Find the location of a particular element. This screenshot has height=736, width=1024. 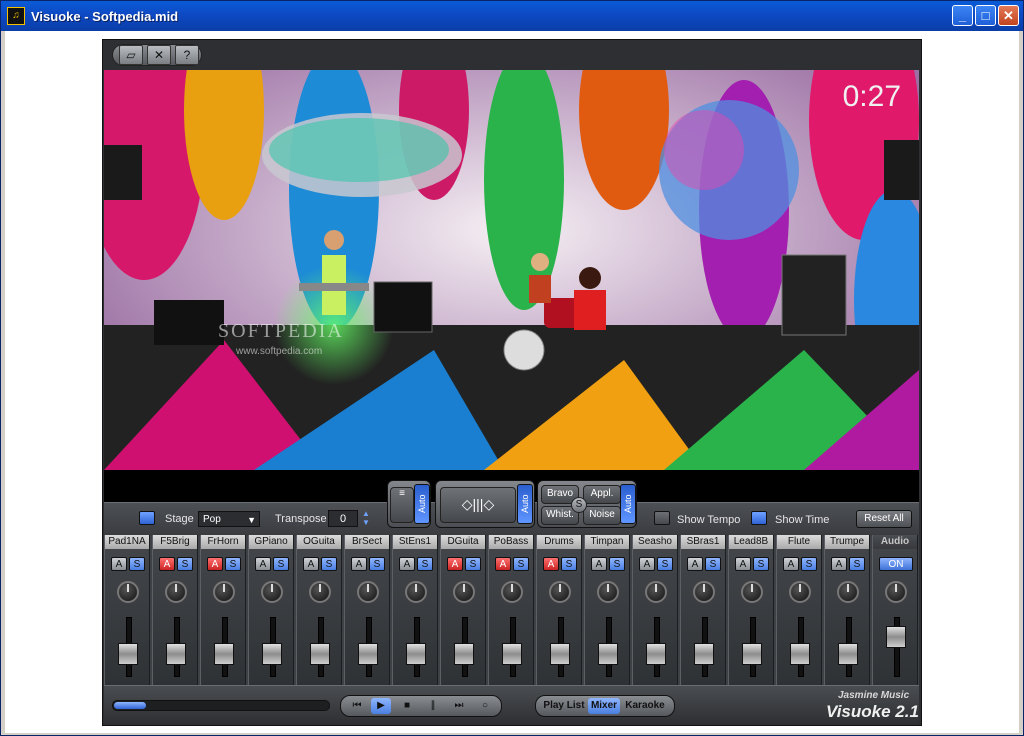

maximize-button: □ is located at coordinates (985, 15).